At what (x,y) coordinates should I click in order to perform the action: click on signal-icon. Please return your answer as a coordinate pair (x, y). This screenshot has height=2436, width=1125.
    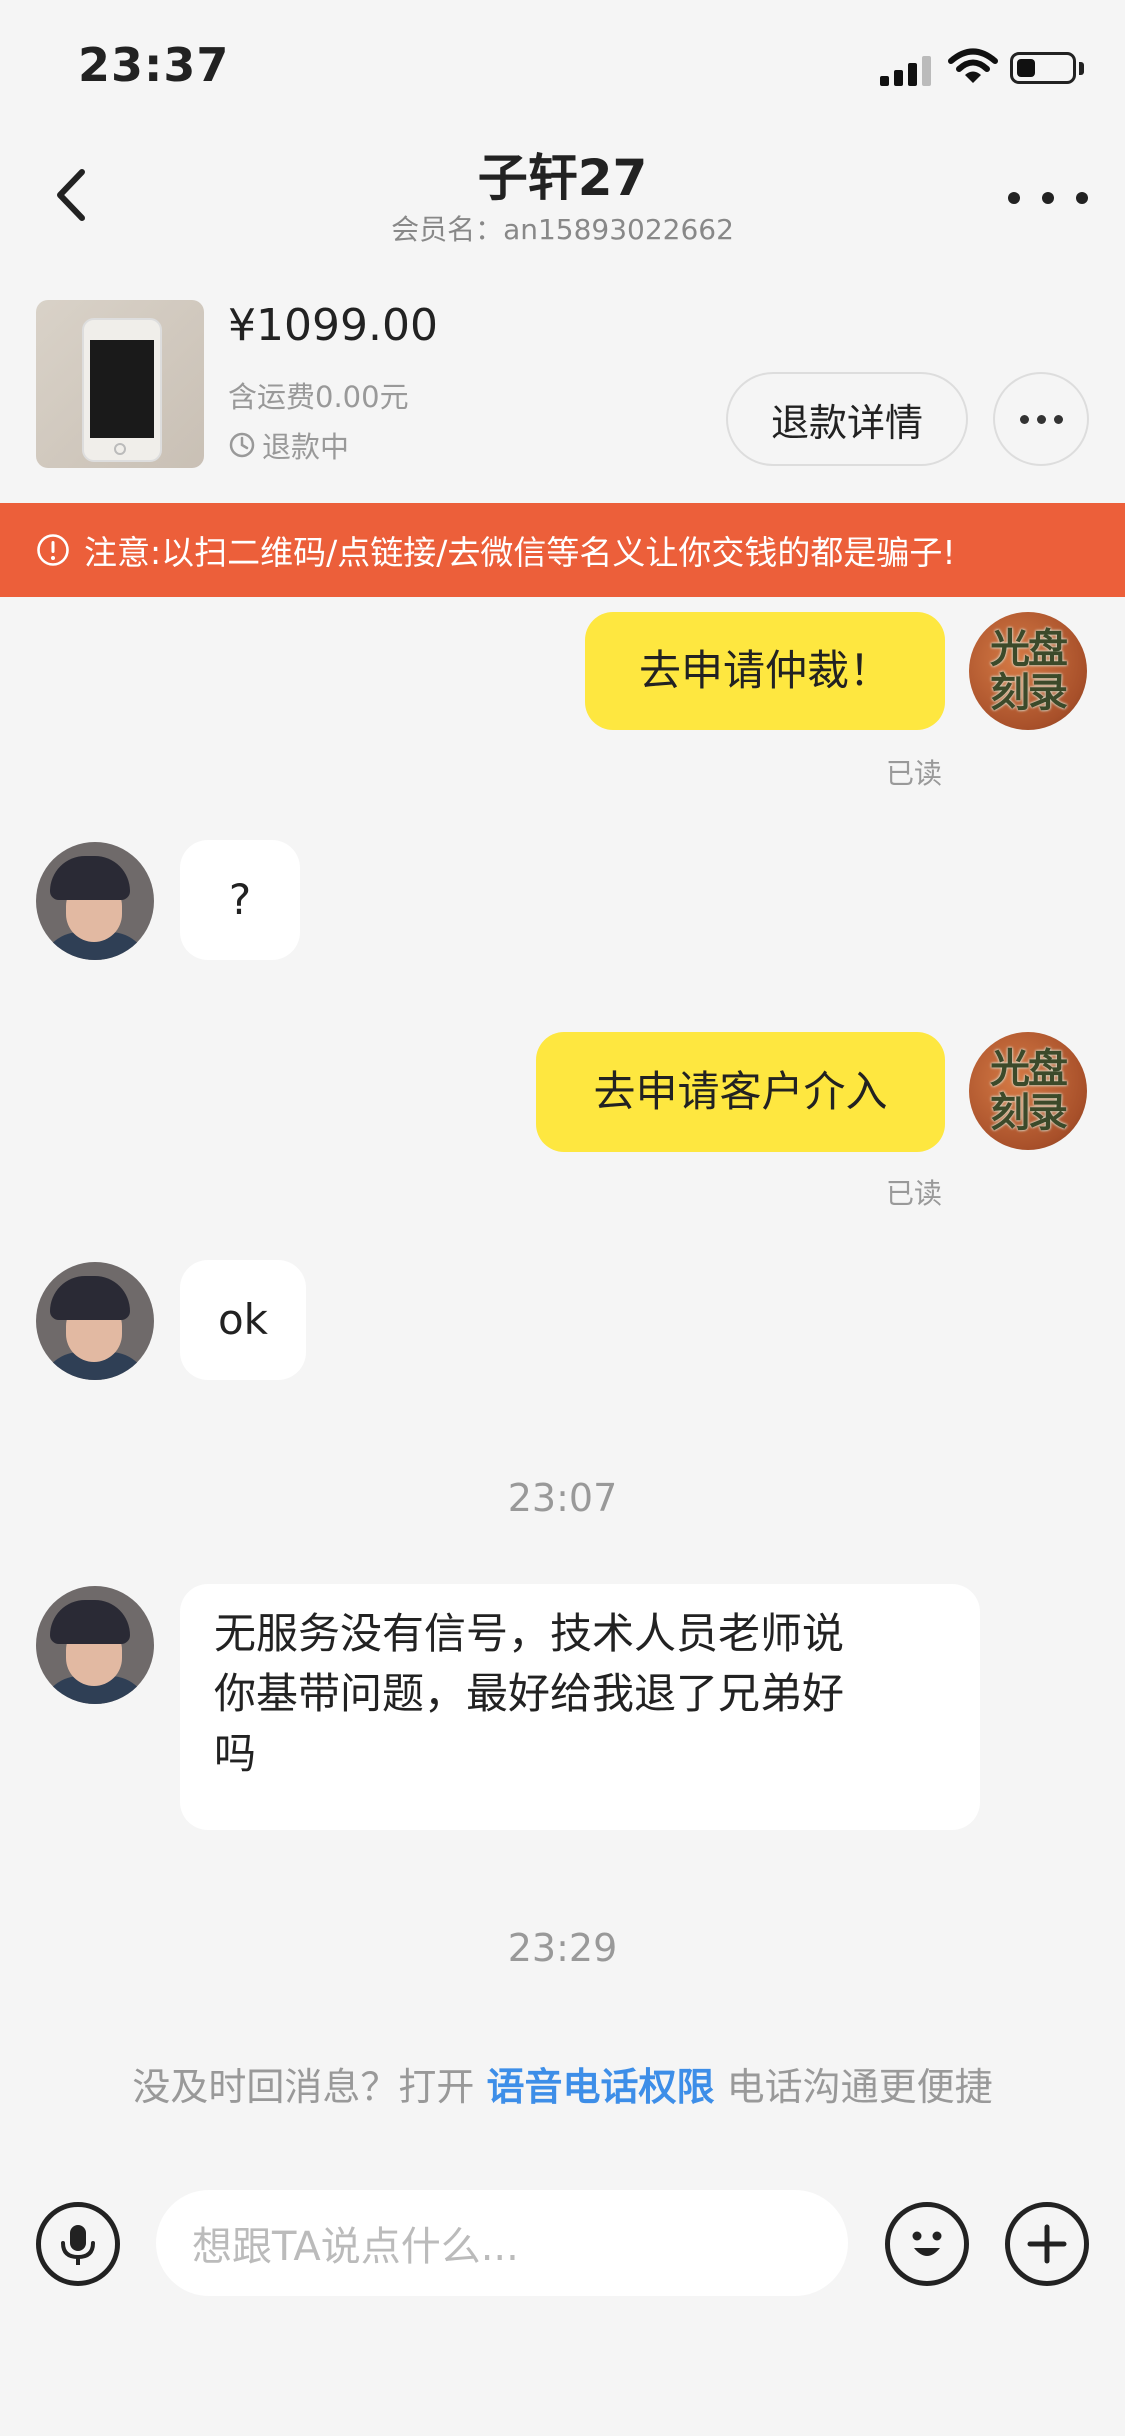
    Looking at the image, I should click on (906, 70).